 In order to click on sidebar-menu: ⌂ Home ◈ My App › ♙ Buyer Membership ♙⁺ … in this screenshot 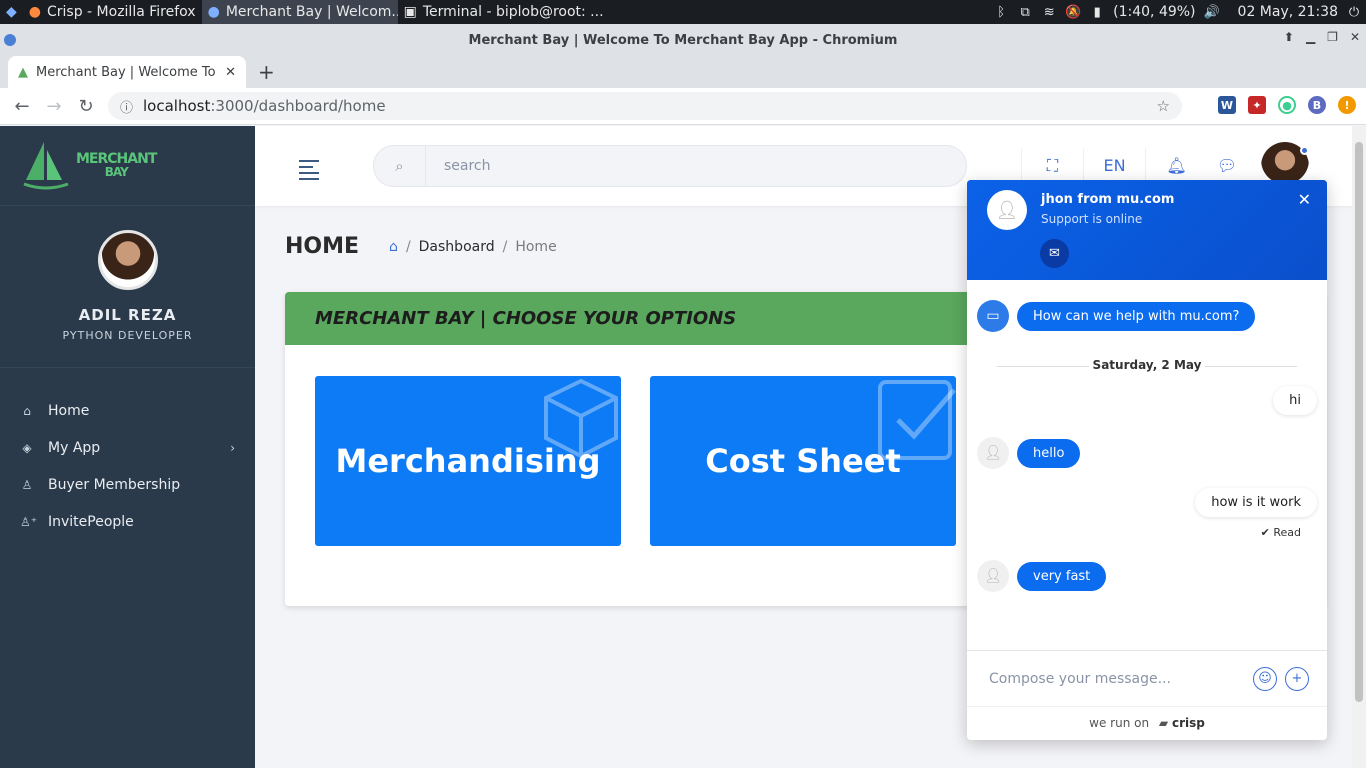, I will do `click(127, 454)`.